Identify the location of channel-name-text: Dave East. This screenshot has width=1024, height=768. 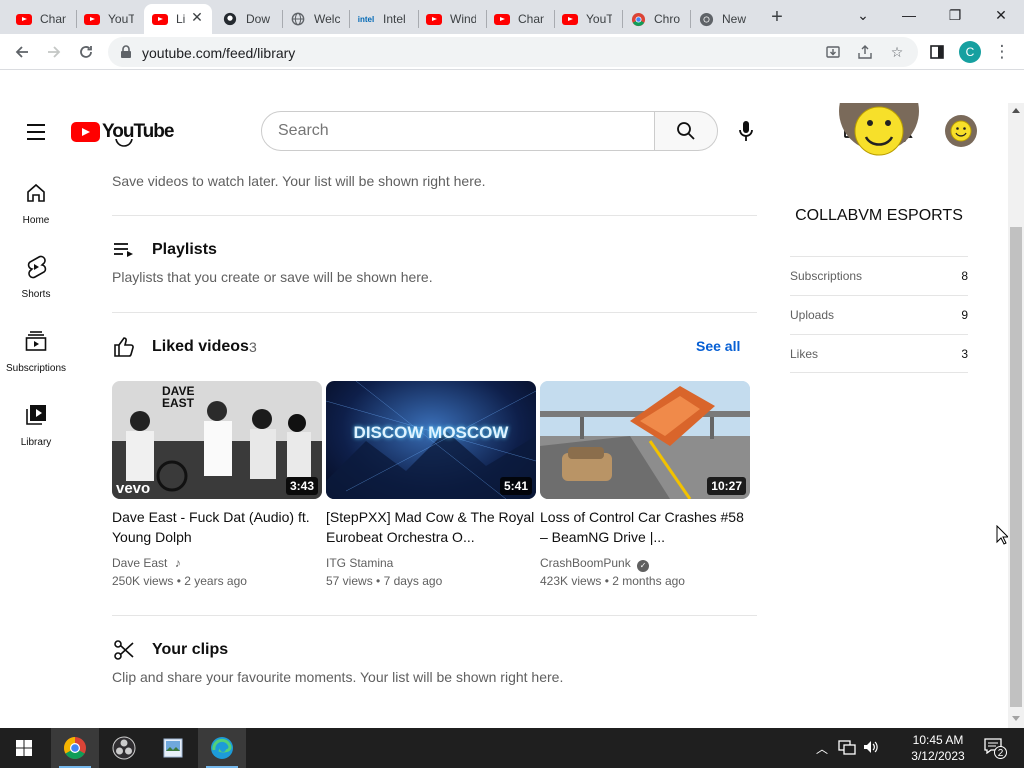
(140, 563).